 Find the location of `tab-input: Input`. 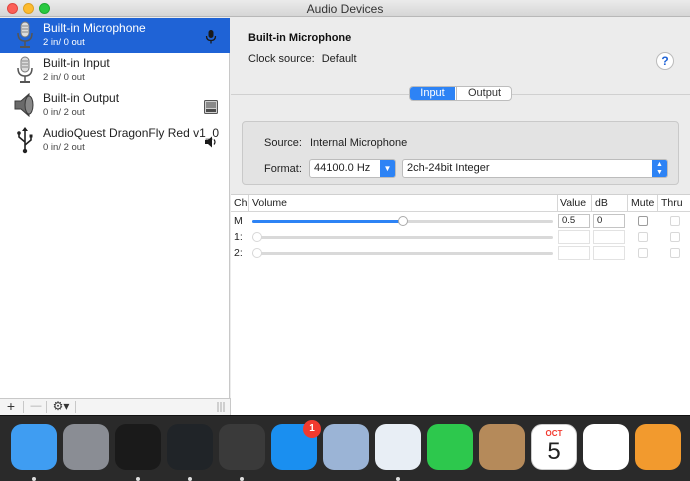

tab-input: Input is located at coordinates (432, 93).